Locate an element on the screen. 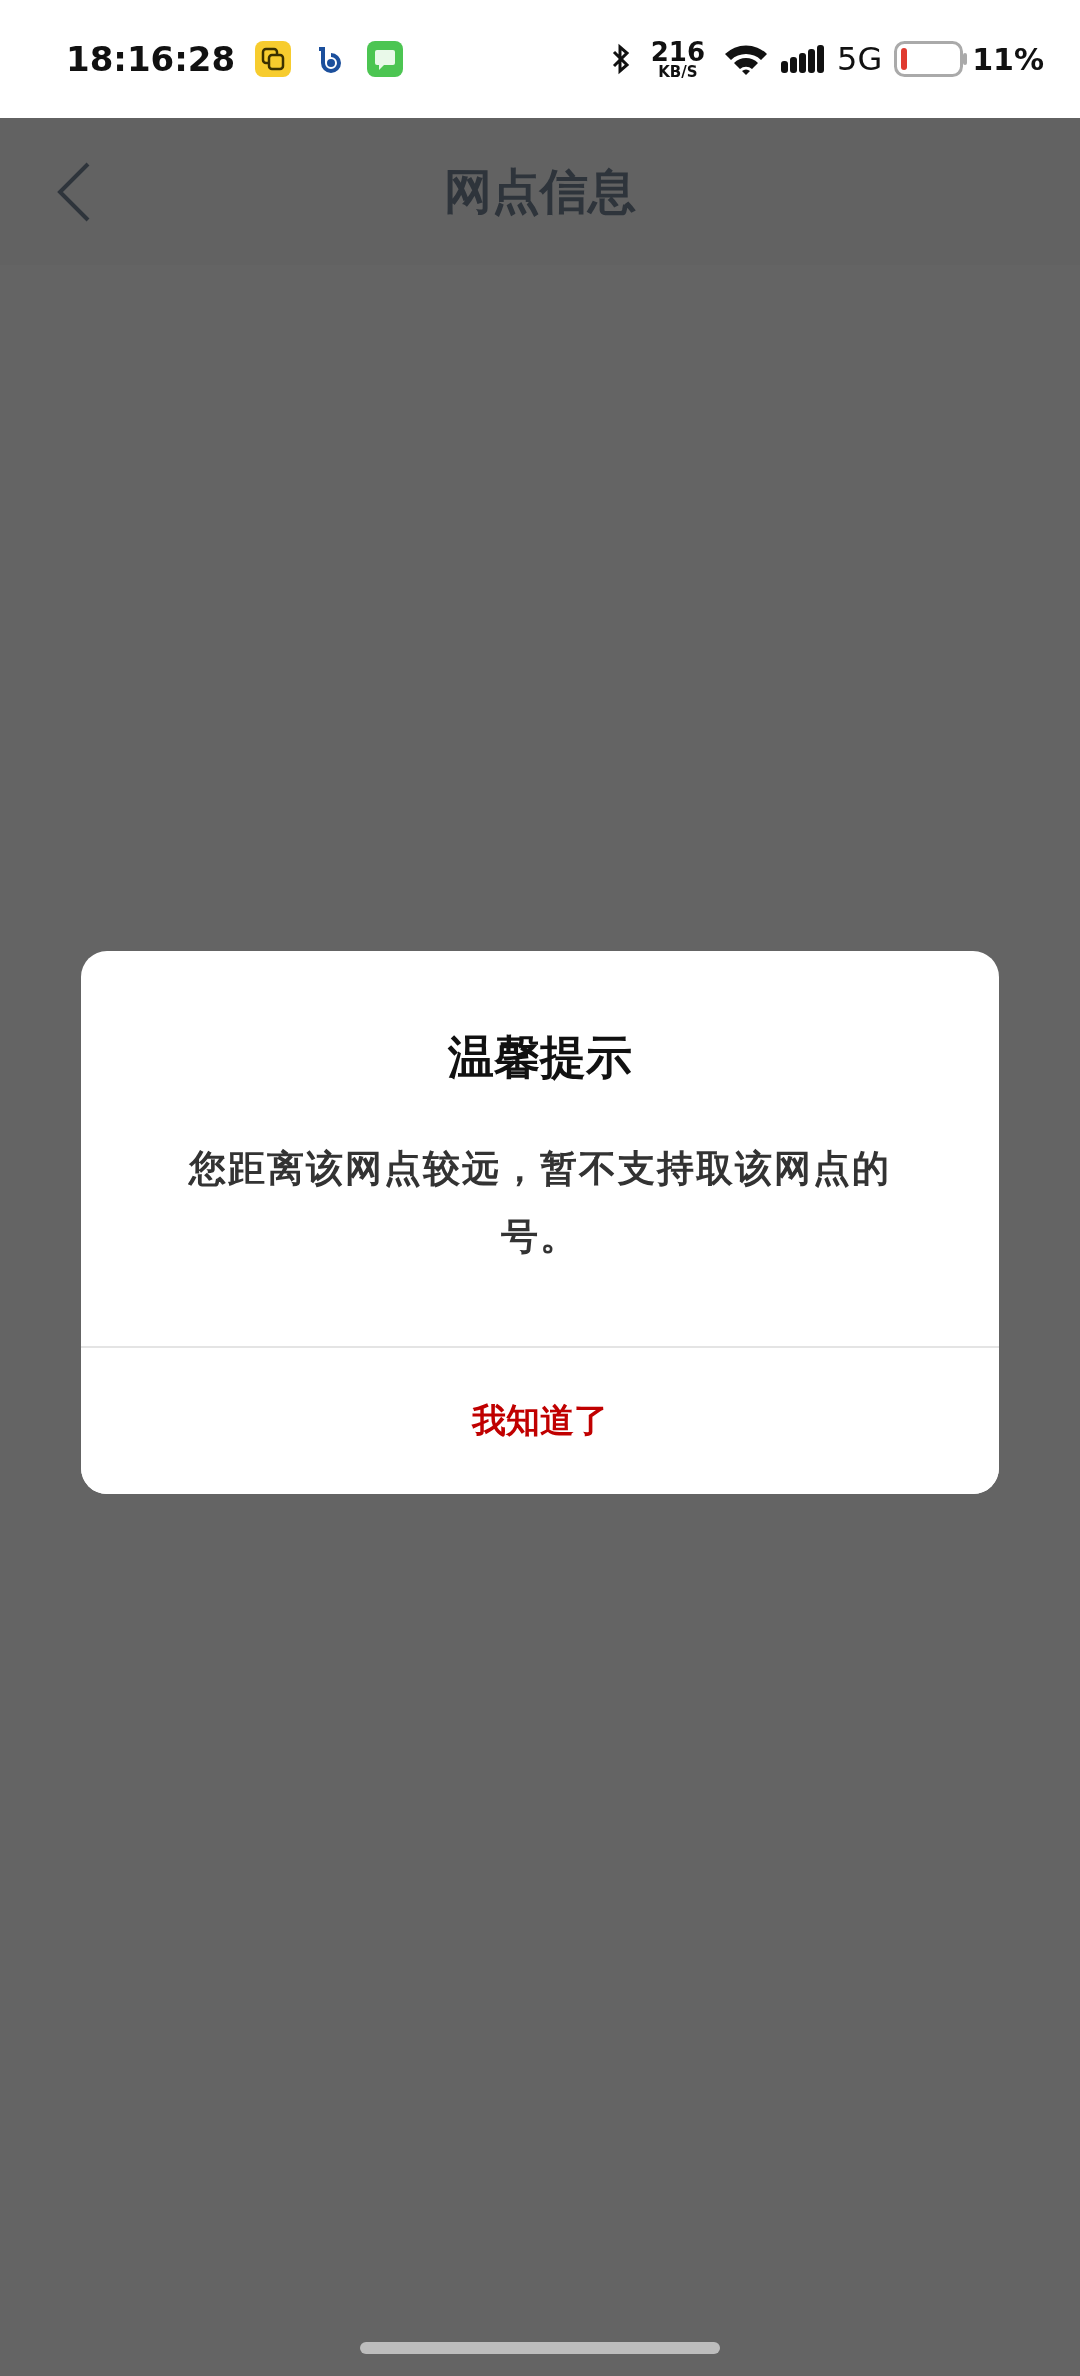  battery-percent: 11% is located at coordinates (1008, 59).